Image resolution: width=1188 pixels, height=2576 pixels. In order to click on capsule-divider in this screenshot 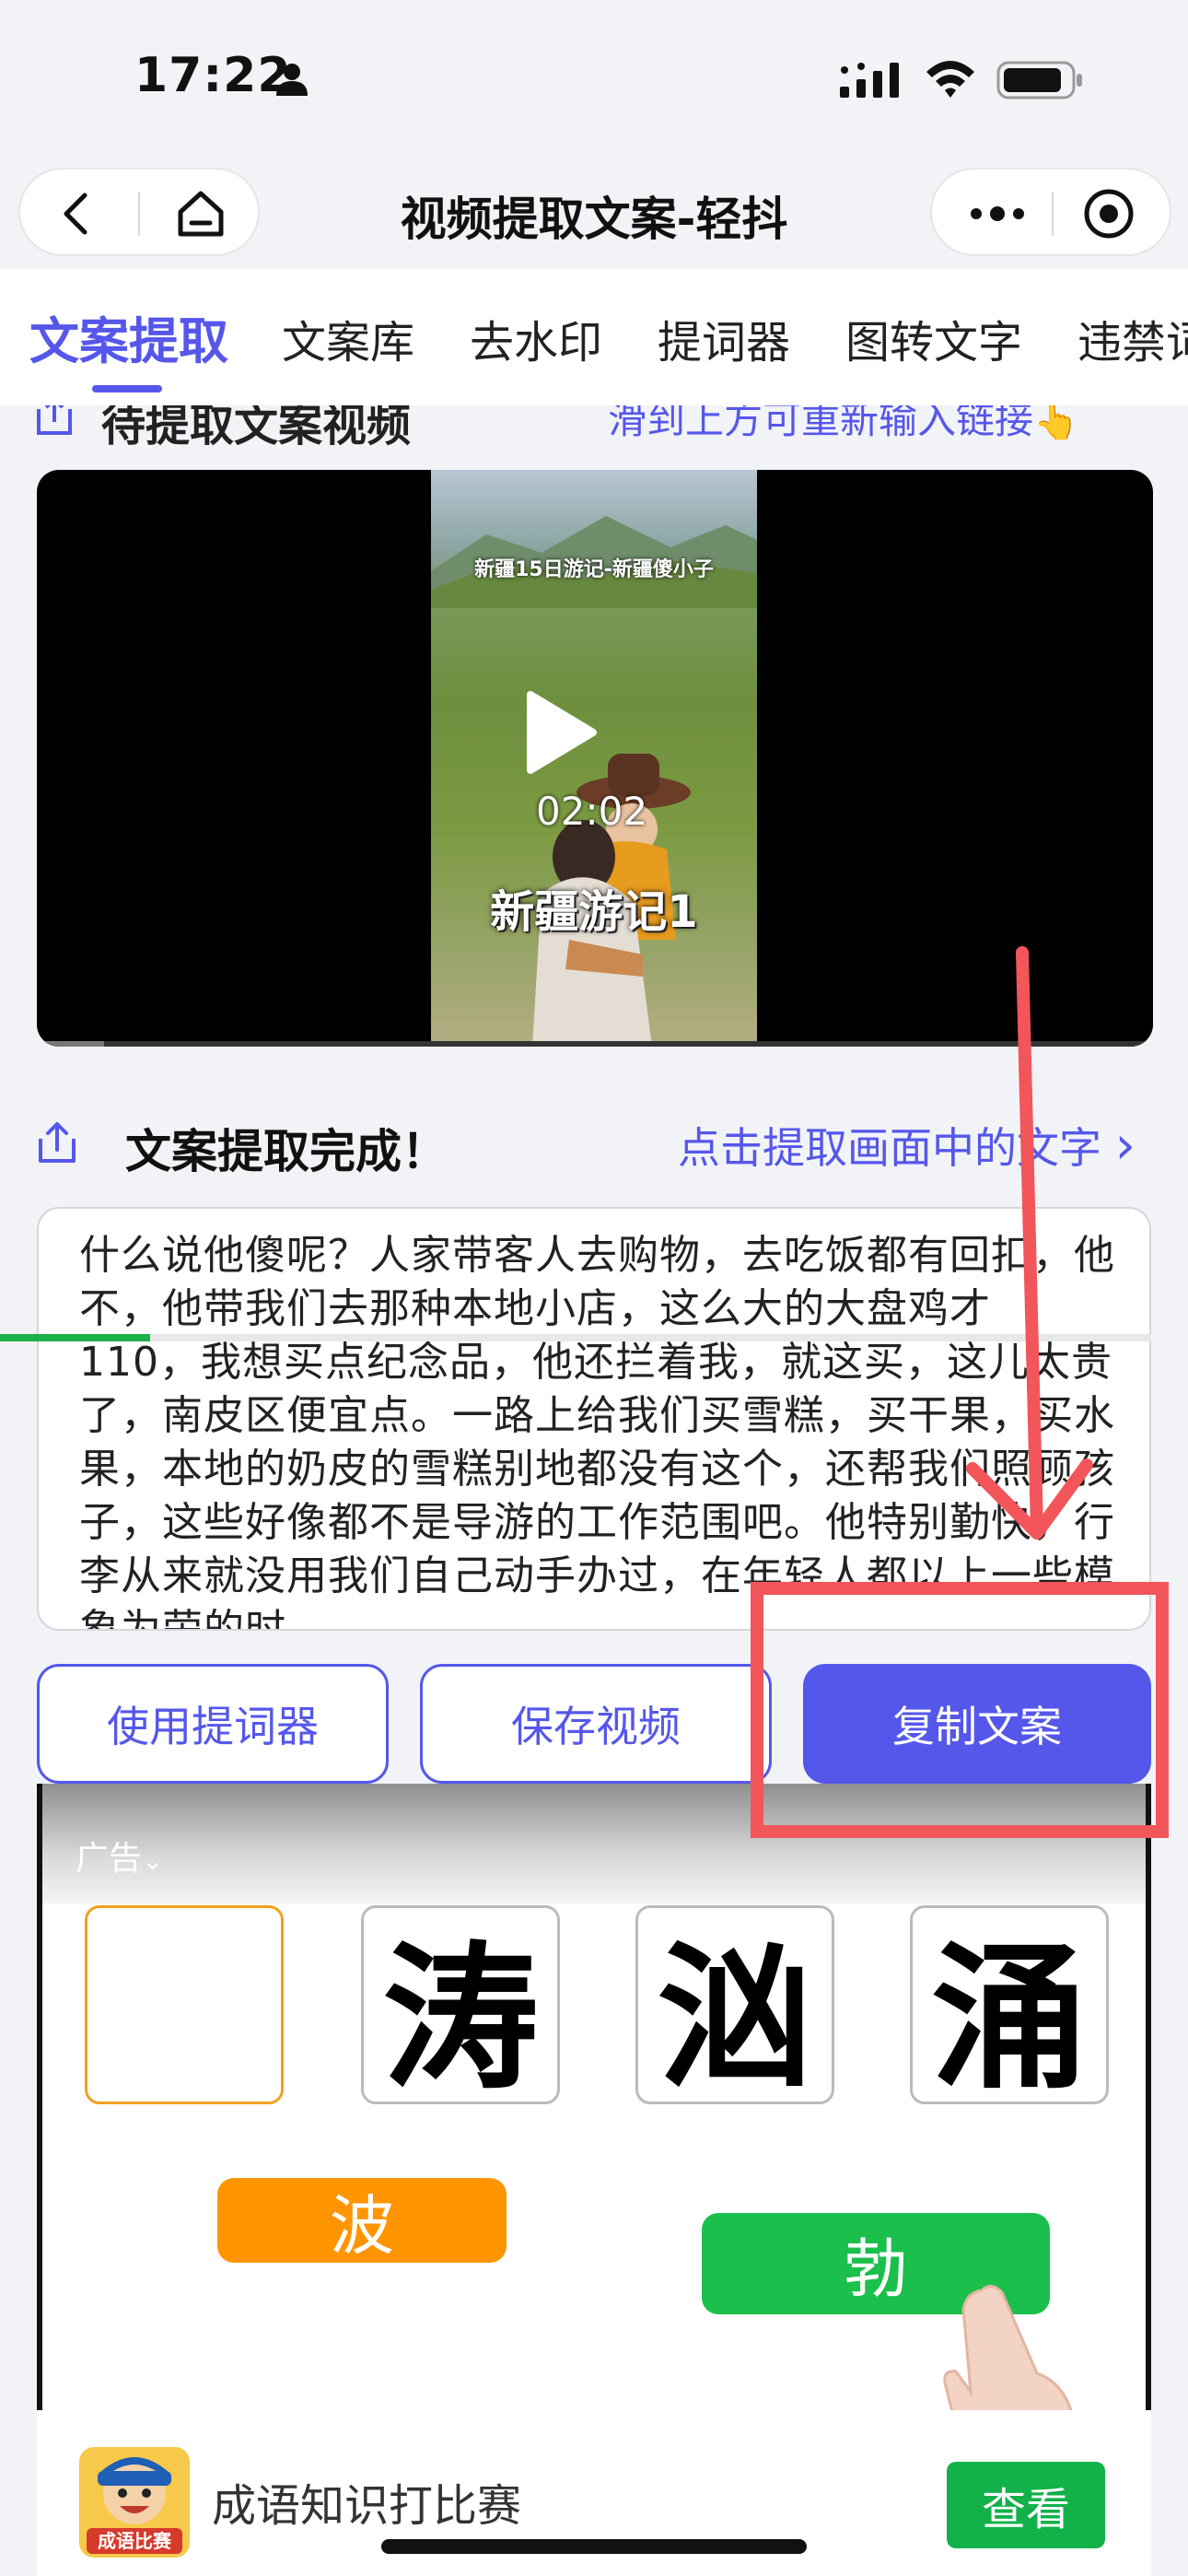, I will do `click(1053, 214)`.